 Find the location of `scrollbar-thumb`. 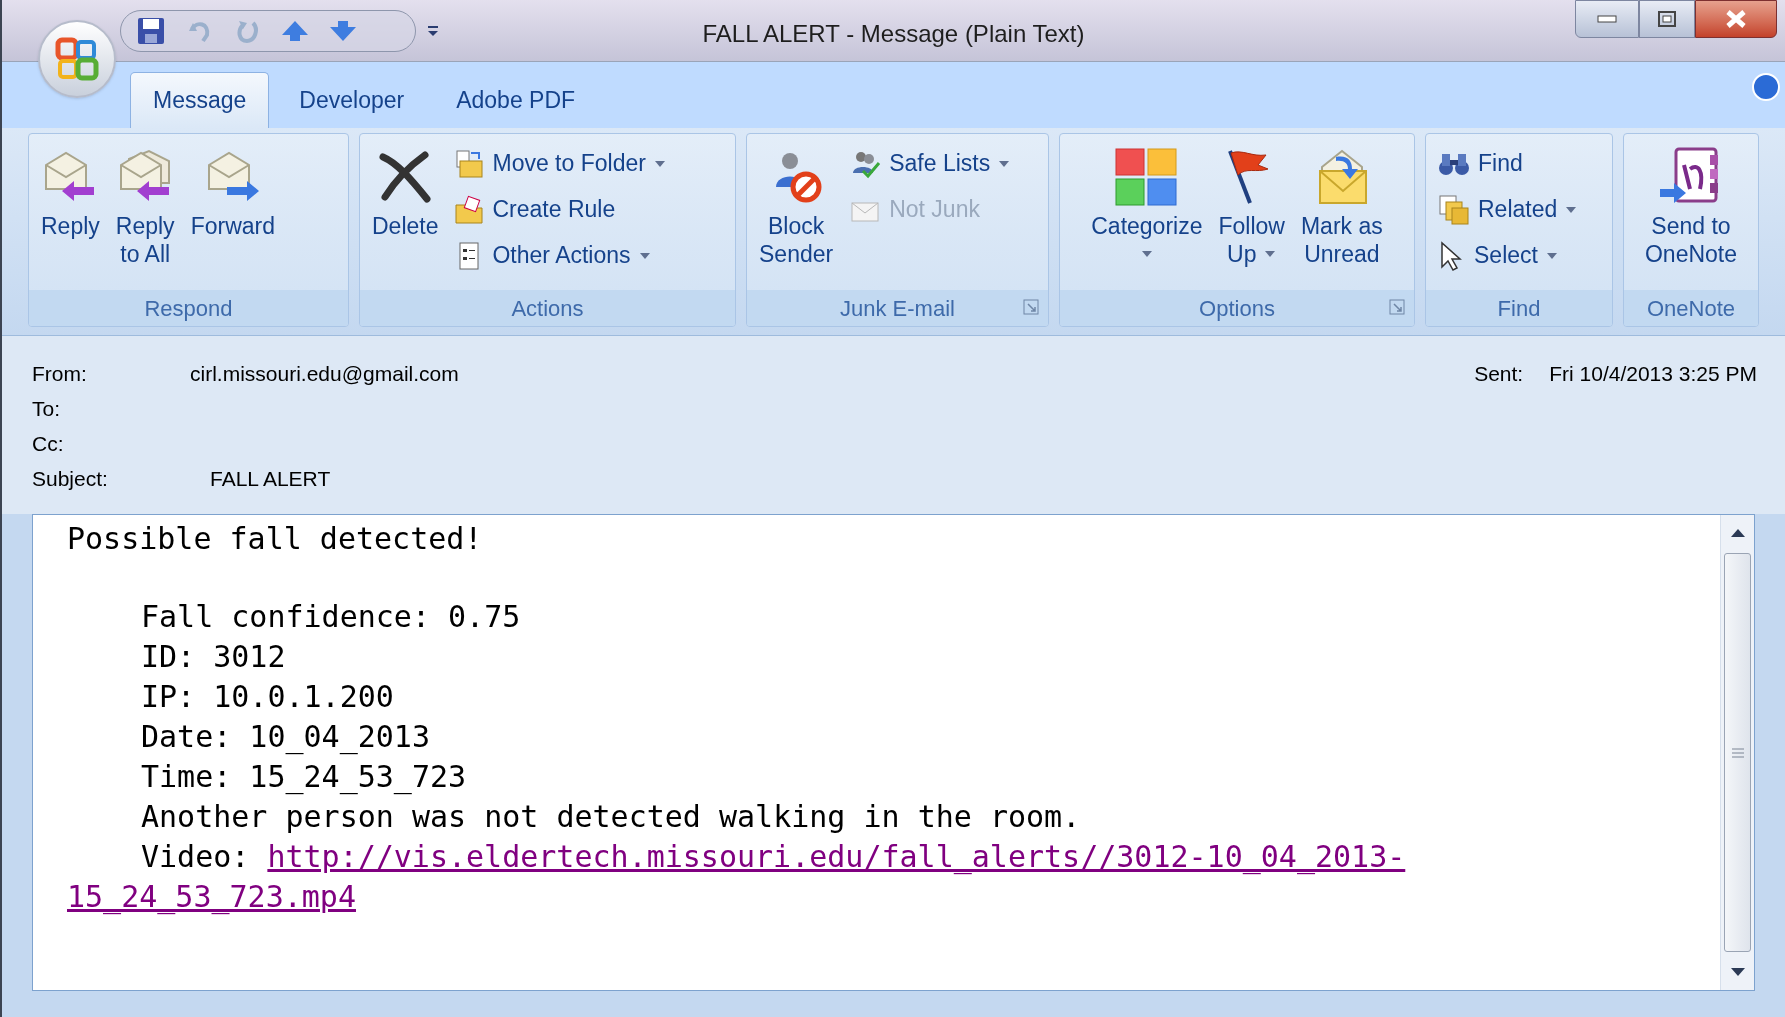

scrollbar-thumb is located at coordinates (1737, 752).